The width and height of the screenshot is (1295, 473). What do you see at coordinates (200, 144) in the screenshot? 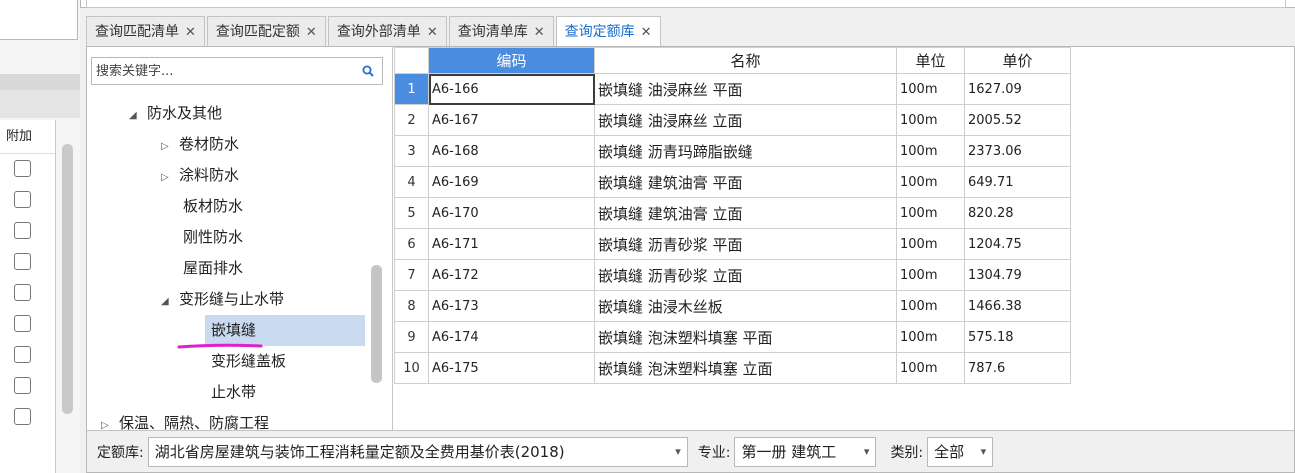
I see `tree-item-membrane-waterproof: ▷ 卷材防水` at bounding box center [200, 144].